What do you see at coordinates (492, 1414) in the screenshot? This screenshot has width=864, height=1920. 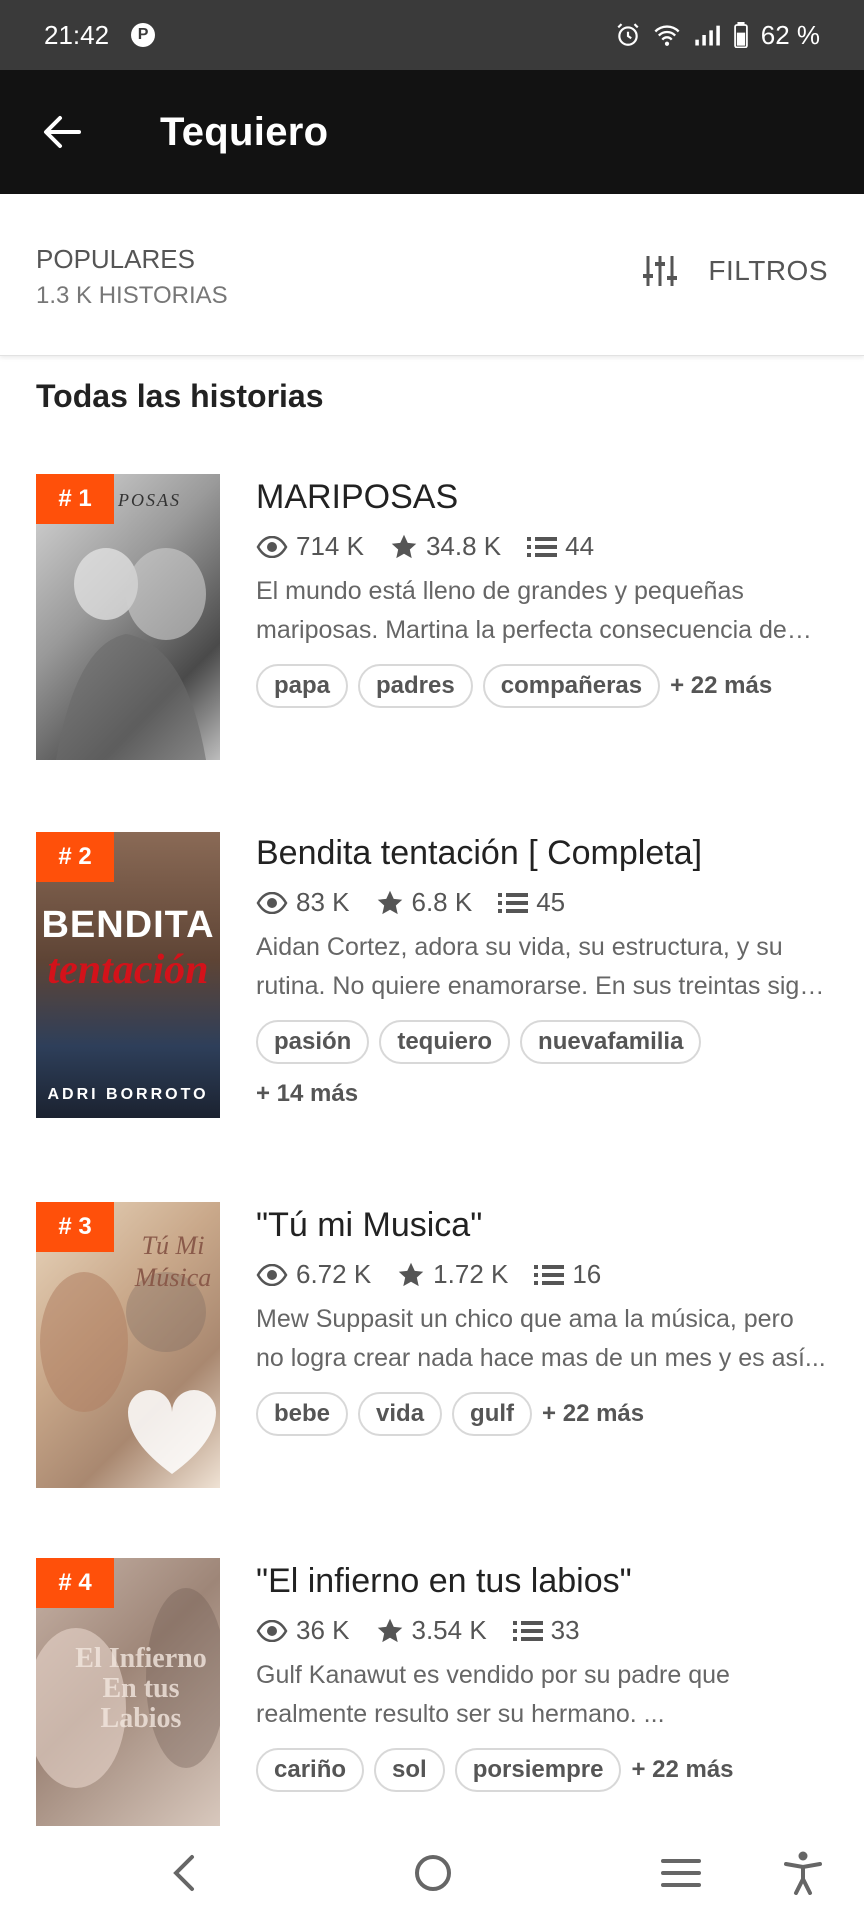 I see `tag-chip: gulf` at bounding box center [492, 1414].